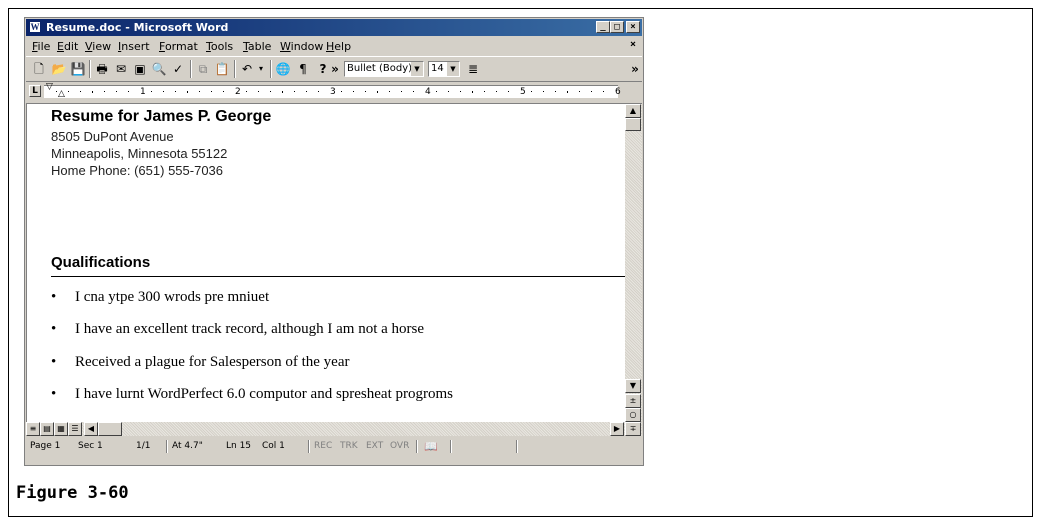 This screenshot has width=1041, height=525. What do you see at coordinates (431, 446) in the screenshot?
I see `spelling-status-icon: 📖` at bounding box center [431, 446].